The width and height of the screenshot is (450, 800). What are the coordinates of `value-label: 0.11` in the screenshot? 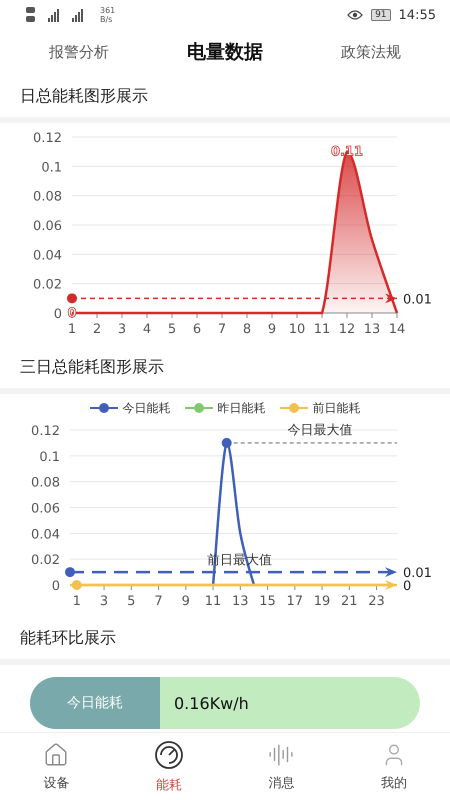 It's located at (347, 152).